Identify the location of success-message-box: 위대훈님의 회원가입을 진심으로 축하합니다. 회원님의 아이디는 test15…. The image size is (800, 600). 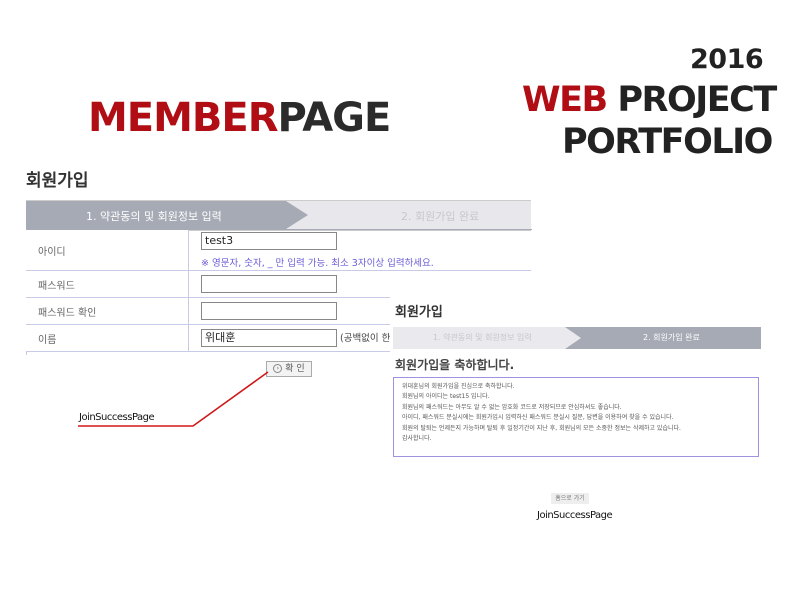
(576, 417).